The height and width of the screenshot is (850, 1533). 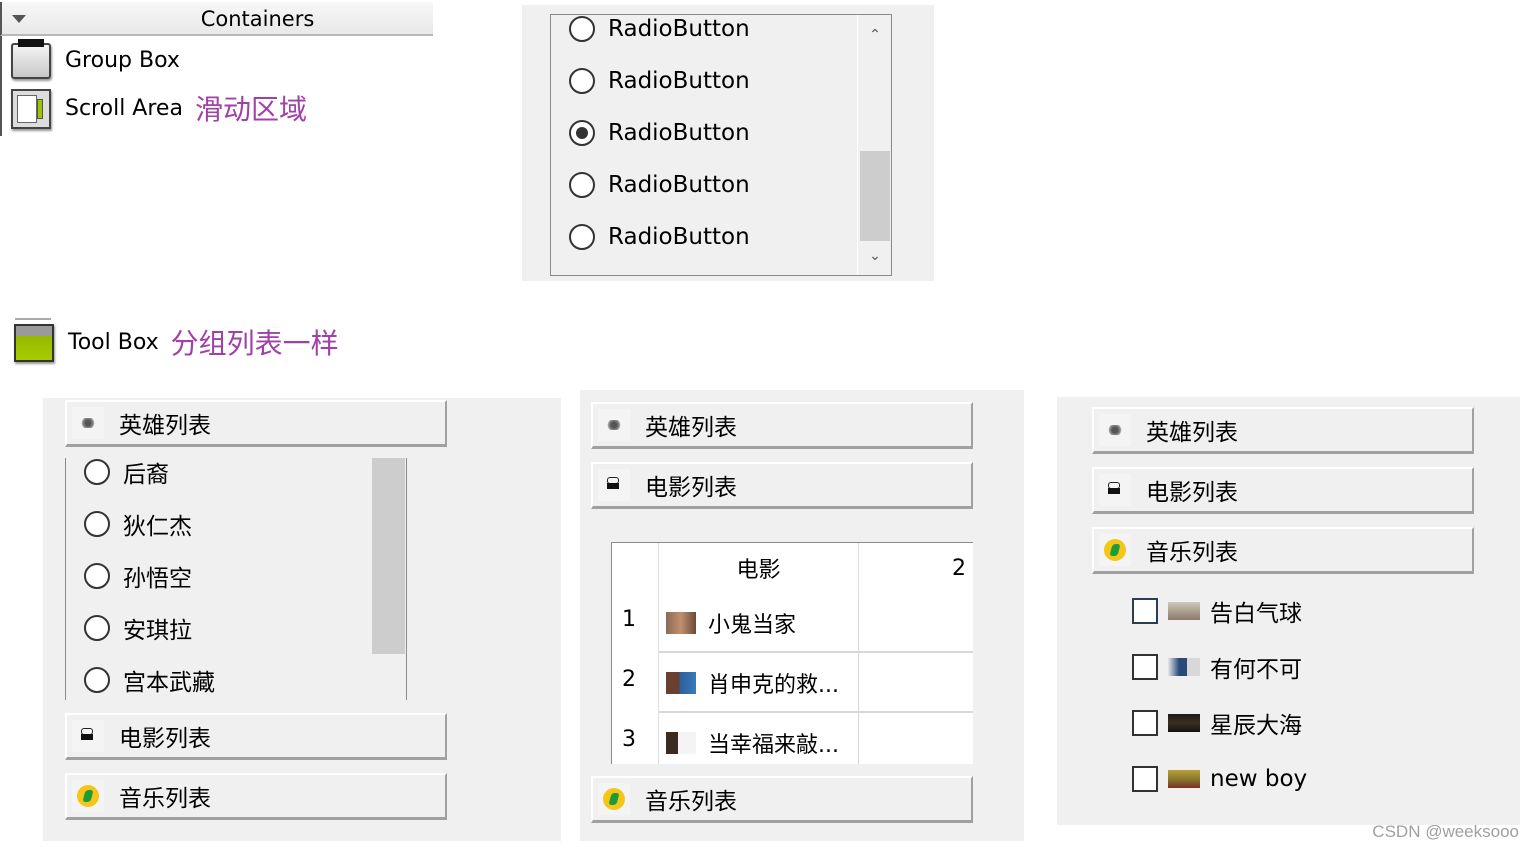 What do you see at coordinates (629, 739) in the screenshot?
I see `row-number: 3` at bounding box center [629, 739].